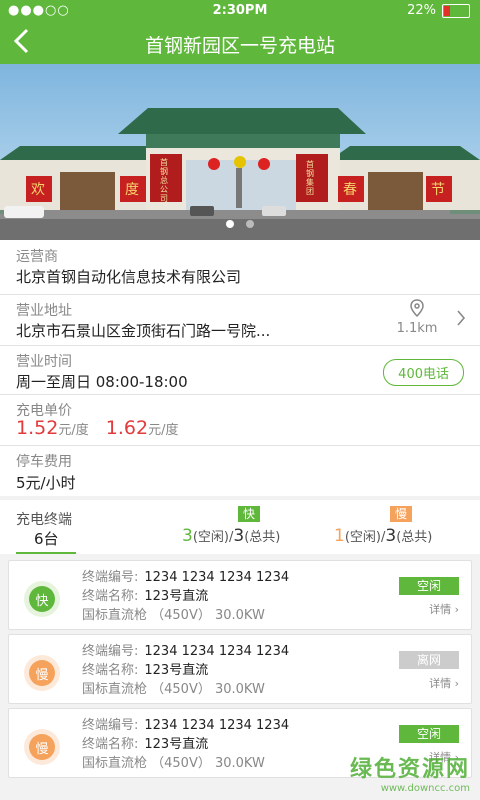  I want to click on operator-row: 运营商 北京首钢自动化信息技术有限公司, so click(240, 267).